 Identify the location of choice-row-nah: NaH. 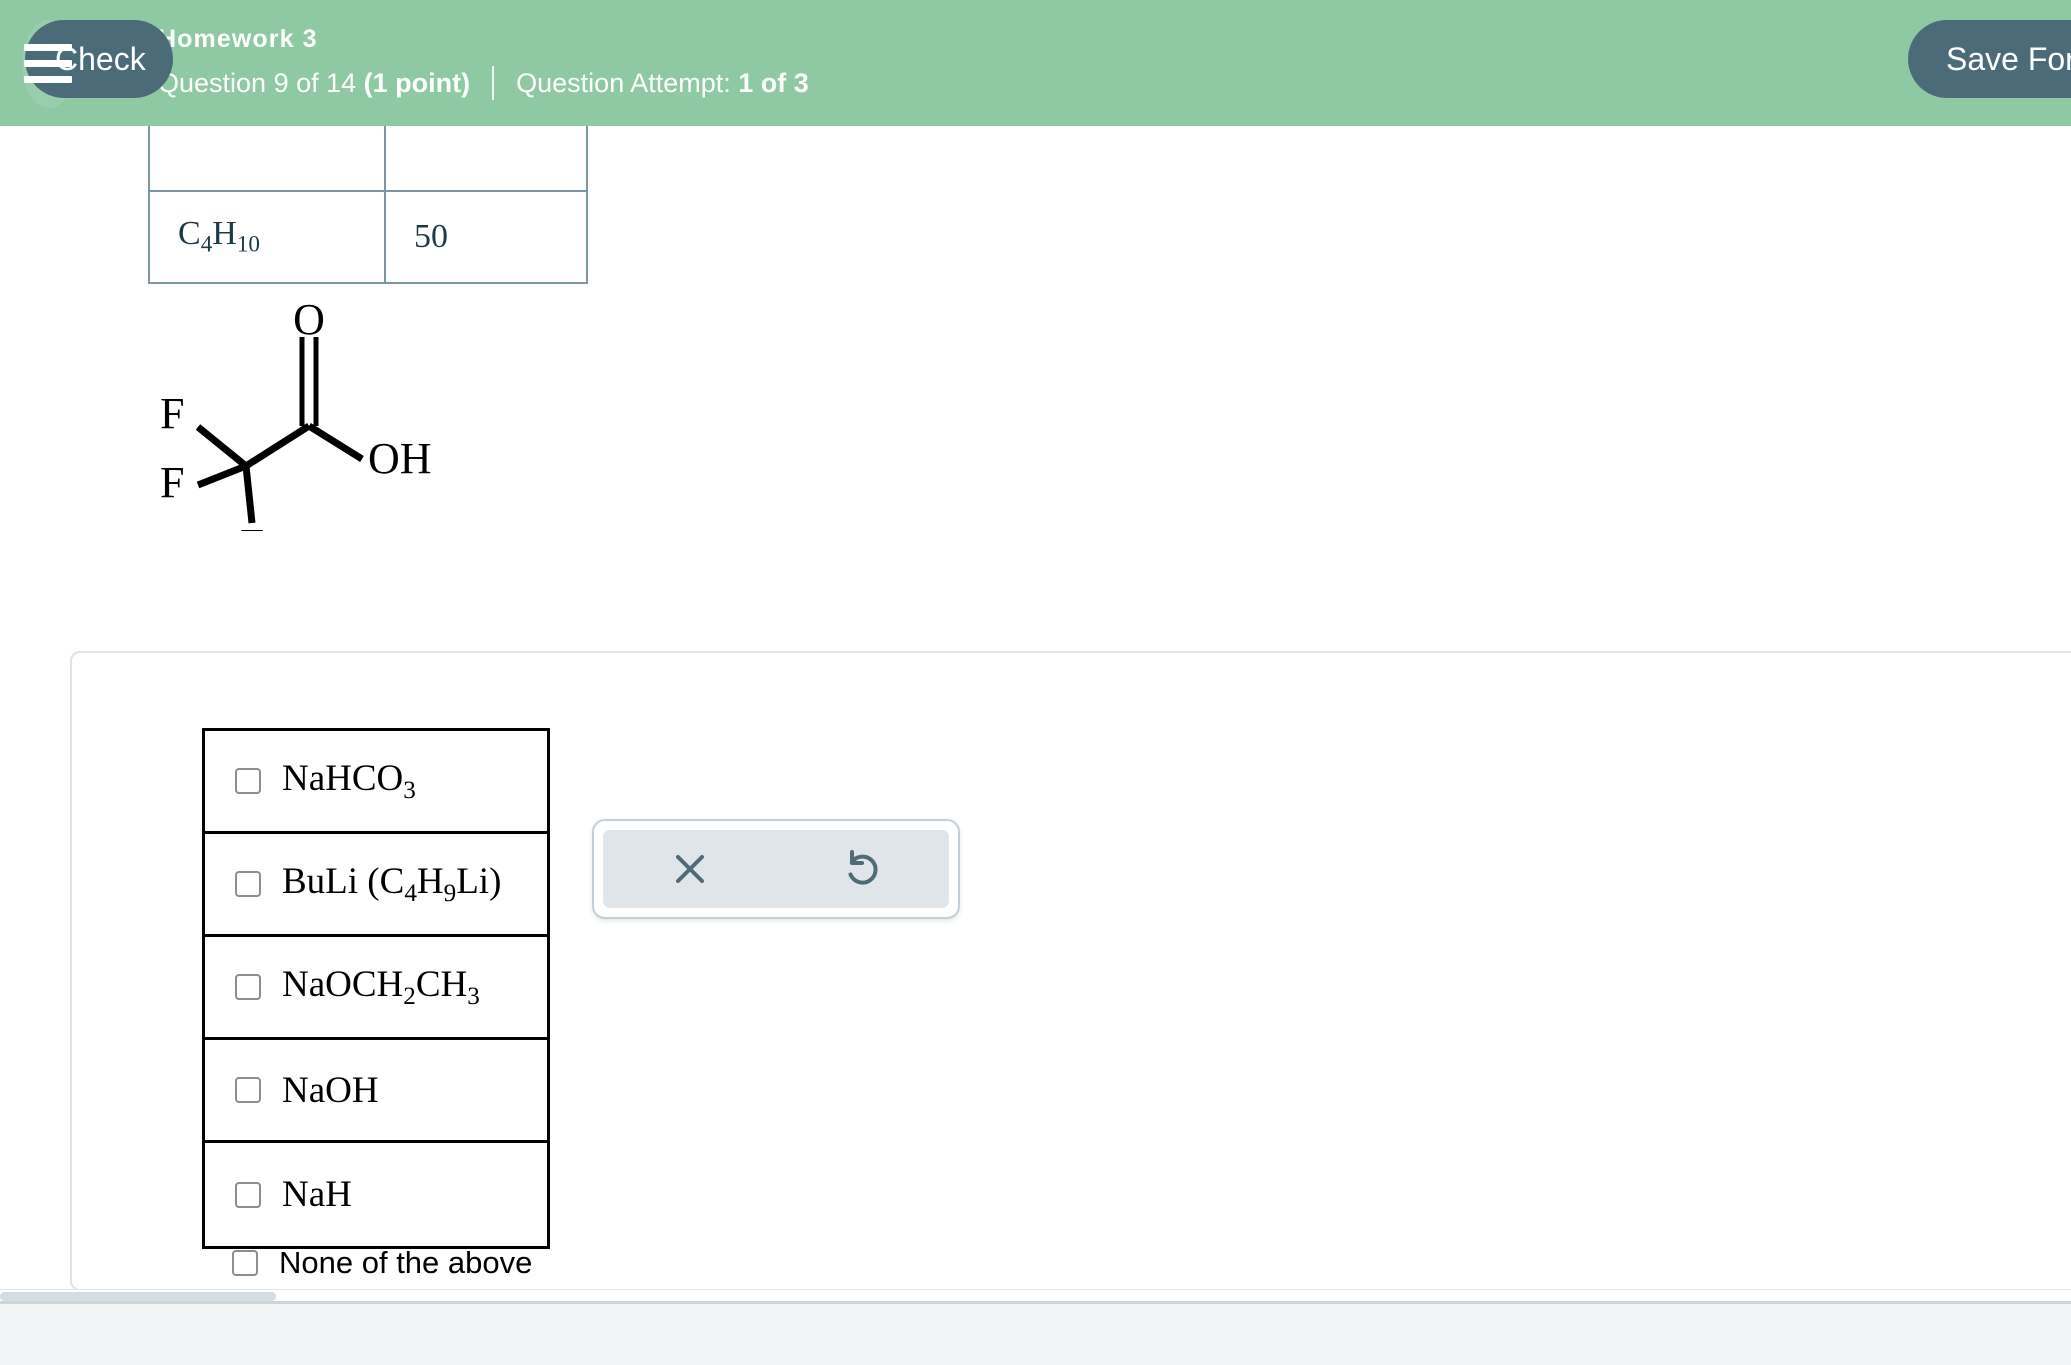
(376, 1194).